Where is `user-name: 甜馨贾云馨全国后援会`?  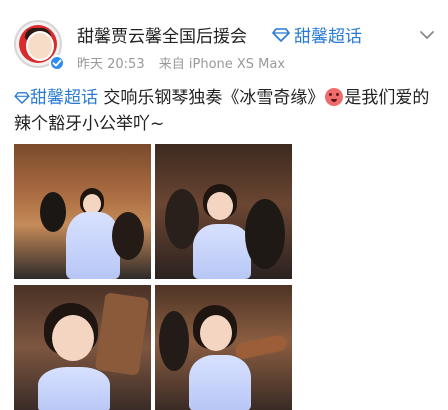
user-name: 甜馨贾云馨全国后援会 is located at coordinates (162, 34).